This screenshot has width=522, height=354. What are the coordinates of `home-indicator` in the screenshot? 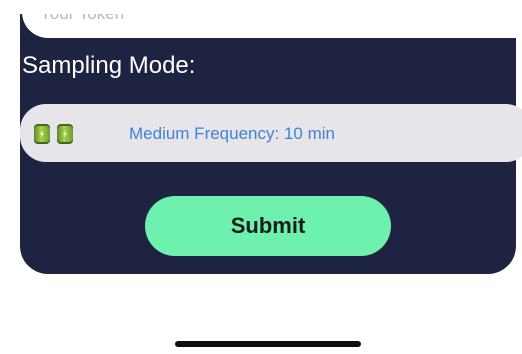 It's located at (268, 344).